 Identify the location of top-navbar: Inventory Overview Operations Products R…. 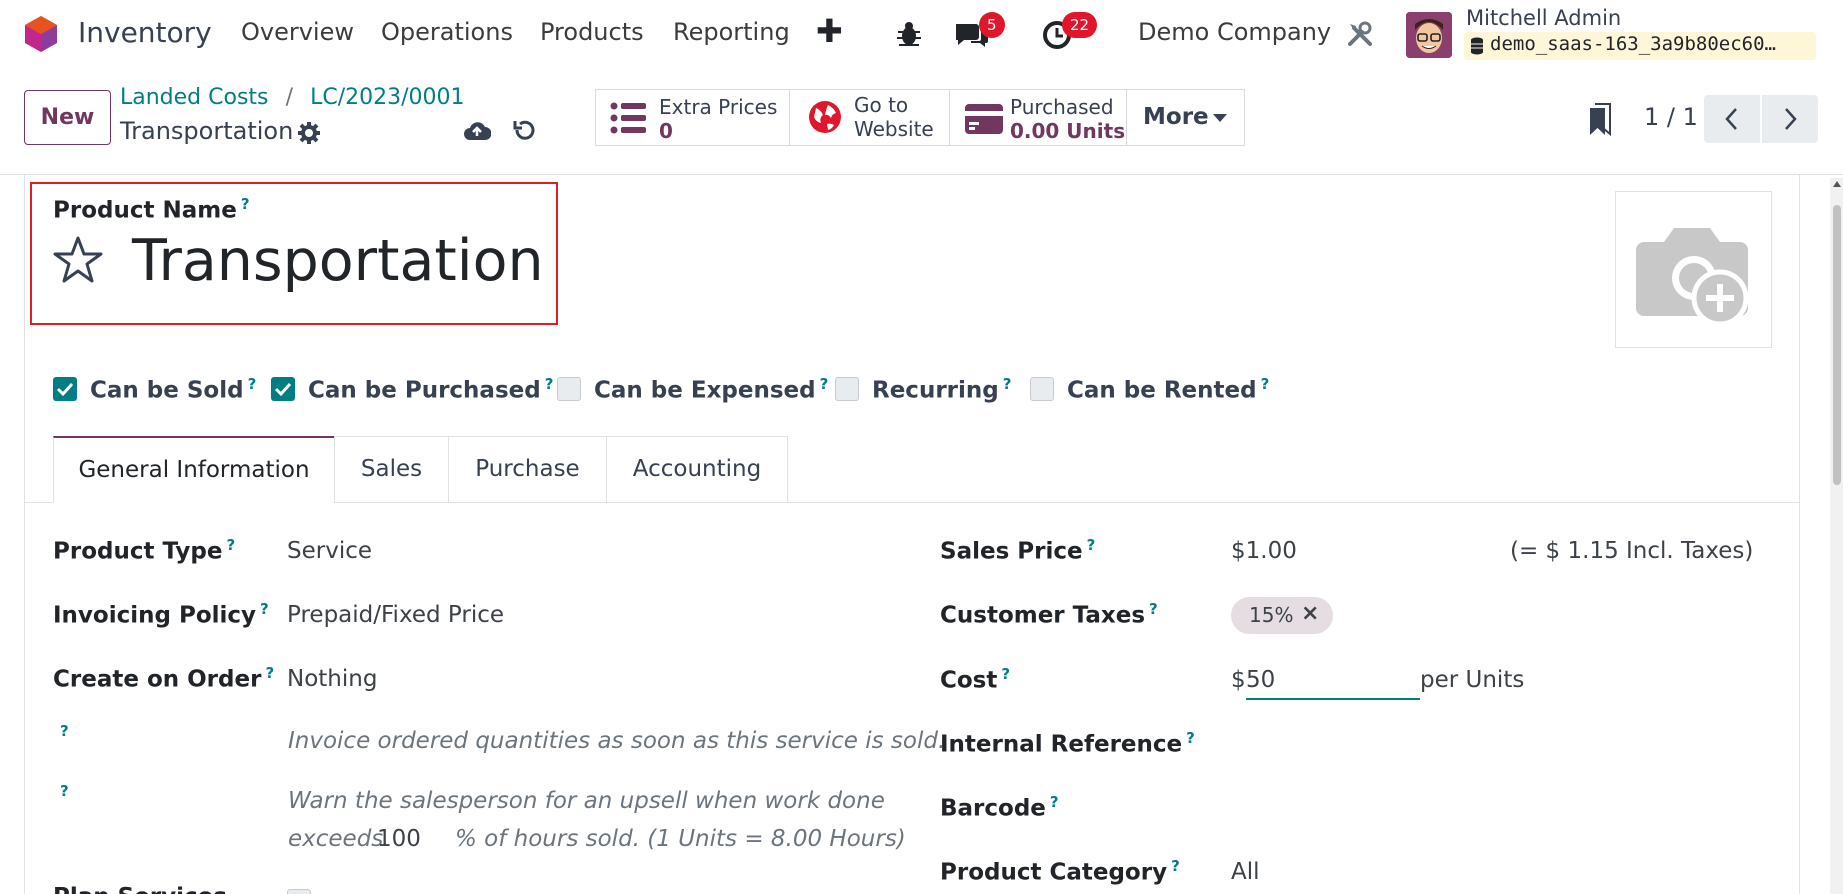
(921, 35).